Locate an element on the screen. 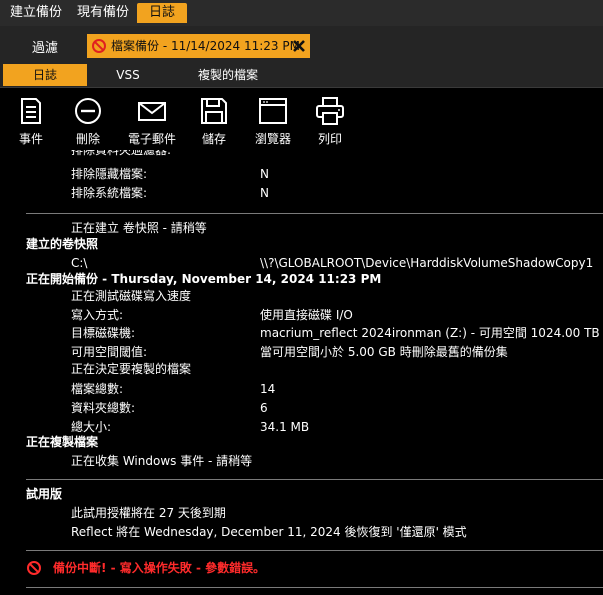 This screenshot has height=595, width=603. creating-snapshot-text: 正在建立 卷快照 - 請稍等 is located at coordinates (139, 228).